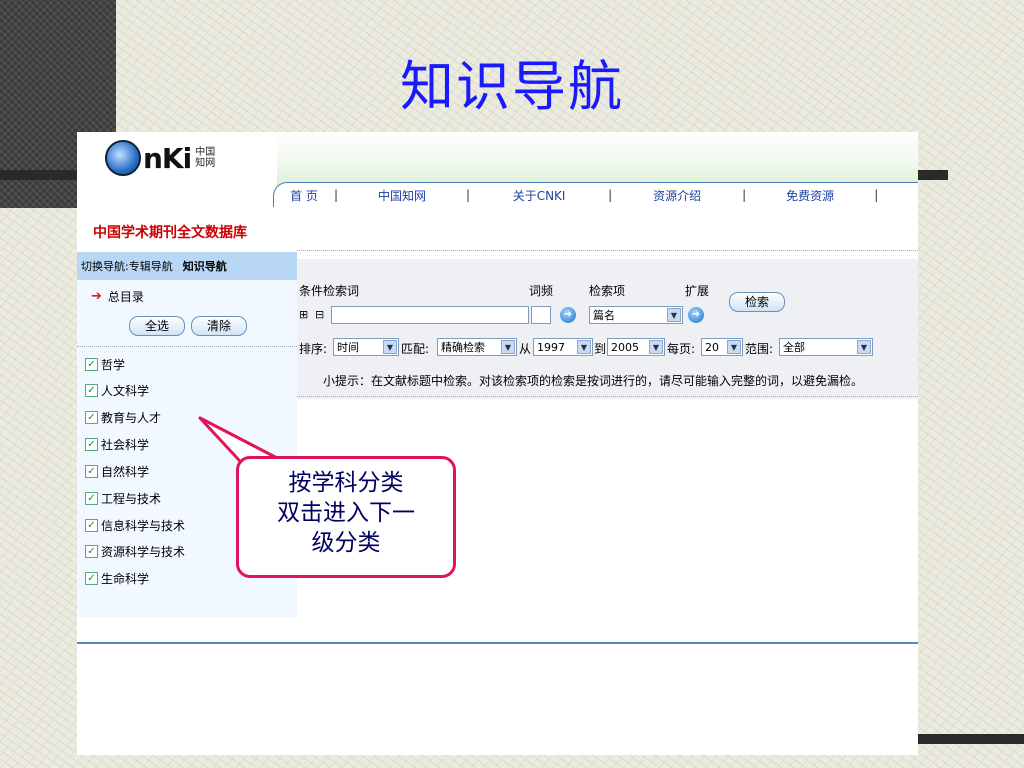 The width and height of the screenshot is (1024, 768). I want to click on callout-line3: 级分类, so click(346, 543).